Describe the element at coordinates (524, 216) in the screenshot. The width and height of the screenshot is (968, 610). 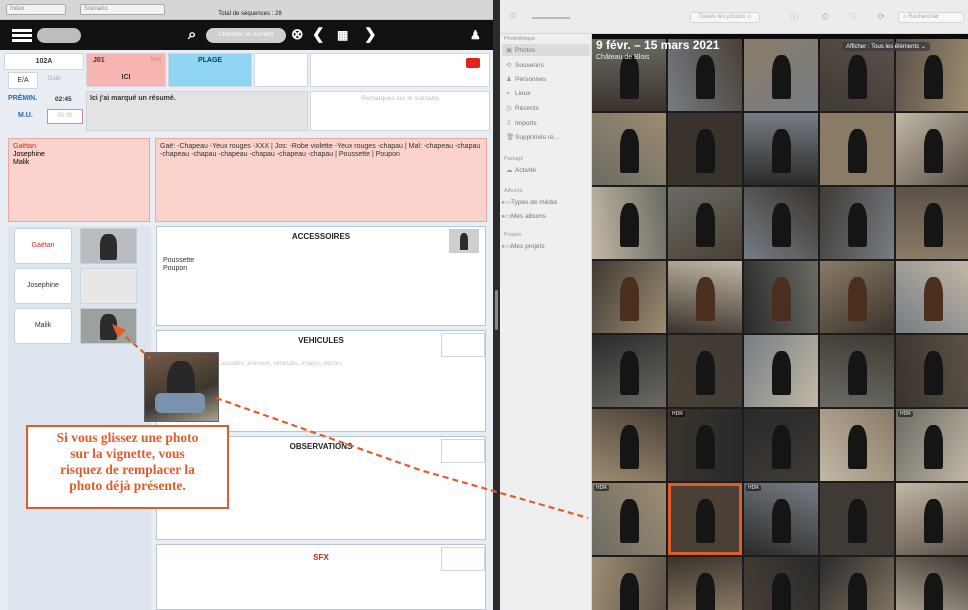
I see `sidebar-item-mes-albums: ▸▭Mes albums` at that location.